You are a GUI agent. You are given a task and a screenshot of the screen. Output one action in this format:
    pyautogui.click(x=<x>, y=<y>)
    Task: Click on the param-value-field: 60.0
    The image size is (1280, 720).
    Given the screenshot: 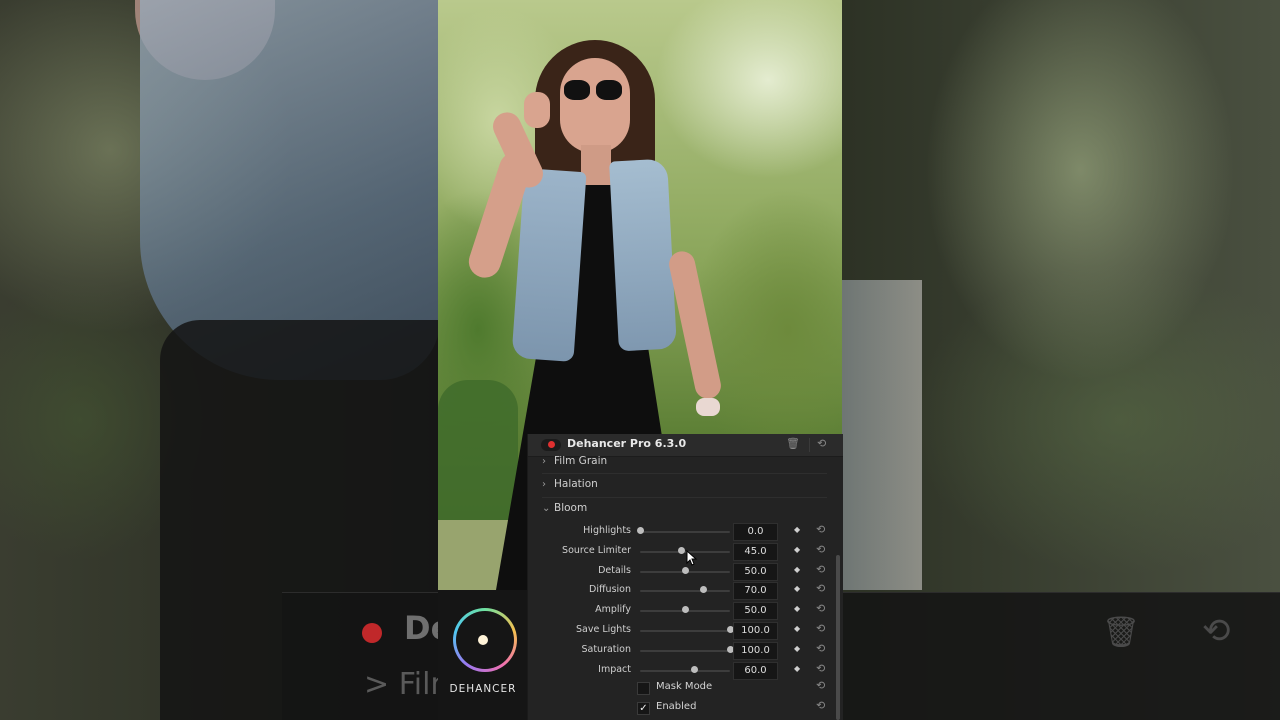 What is the action you would take?
    pyautogui.click(x=755, y=670)
    